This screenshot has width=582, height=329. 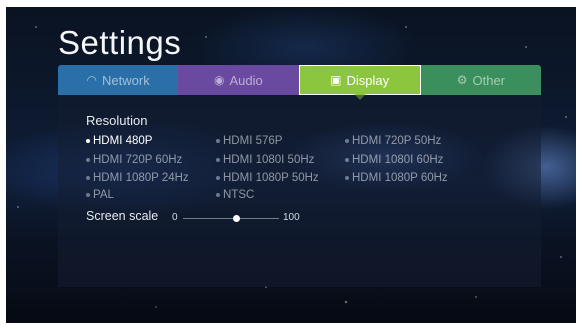 I want to click on screen-scale-max: 100, so click(x=291, y=217).